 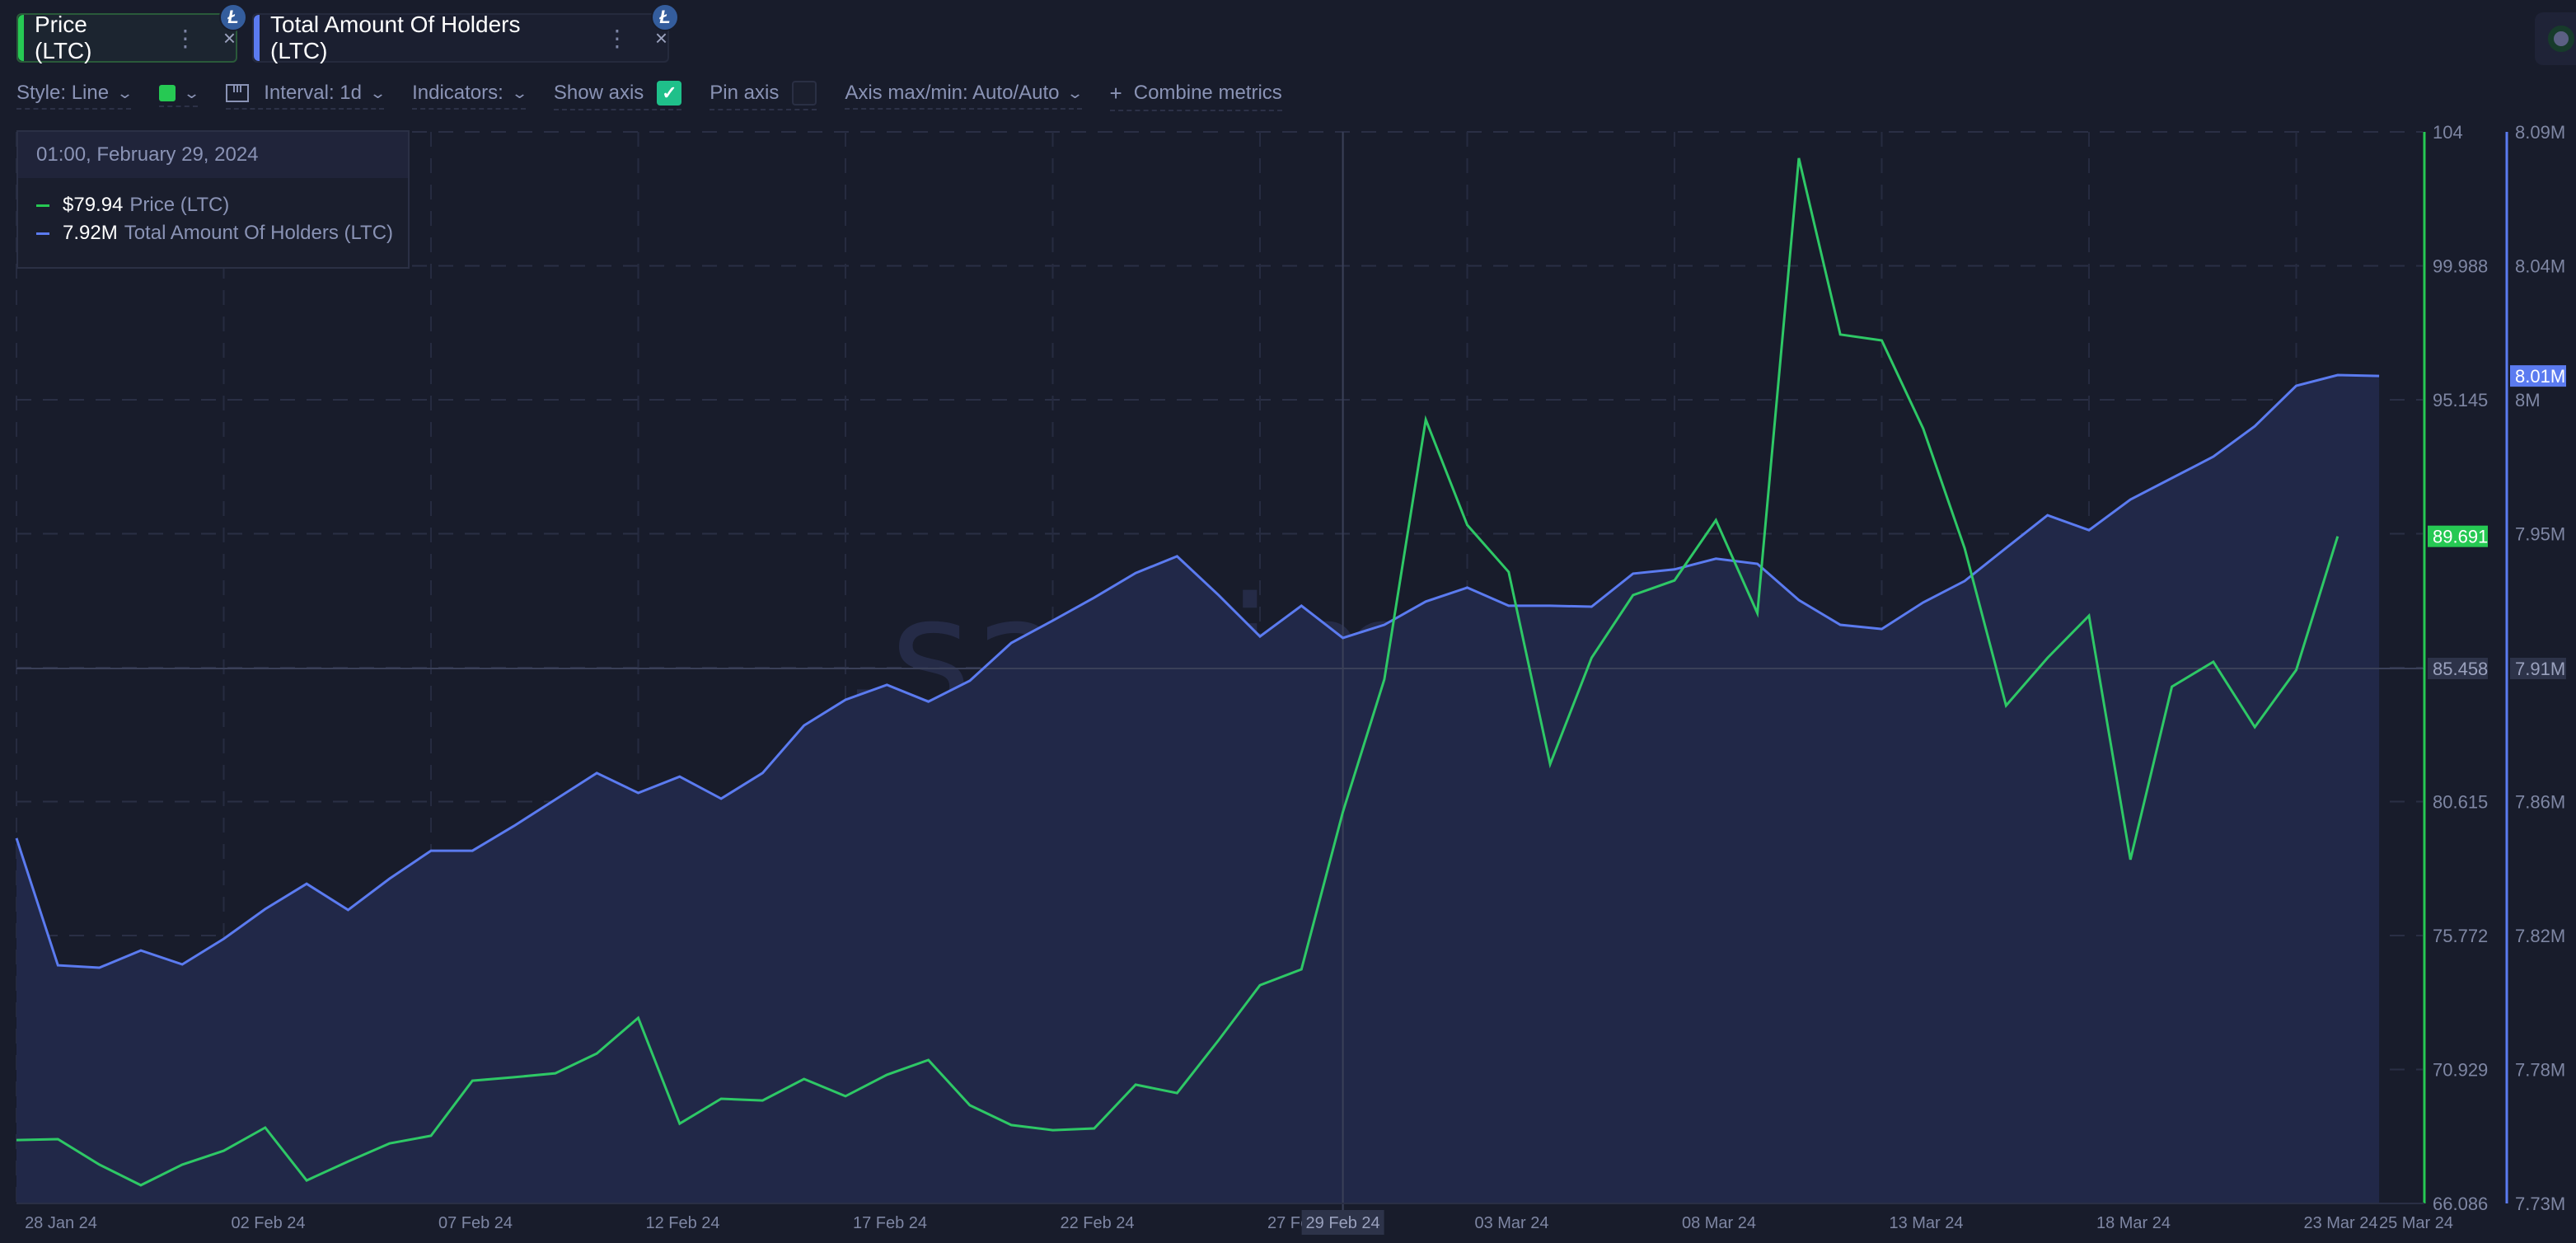 I want to click on holders-tick-label: 7.78M, so click(x=2540, y=1070).